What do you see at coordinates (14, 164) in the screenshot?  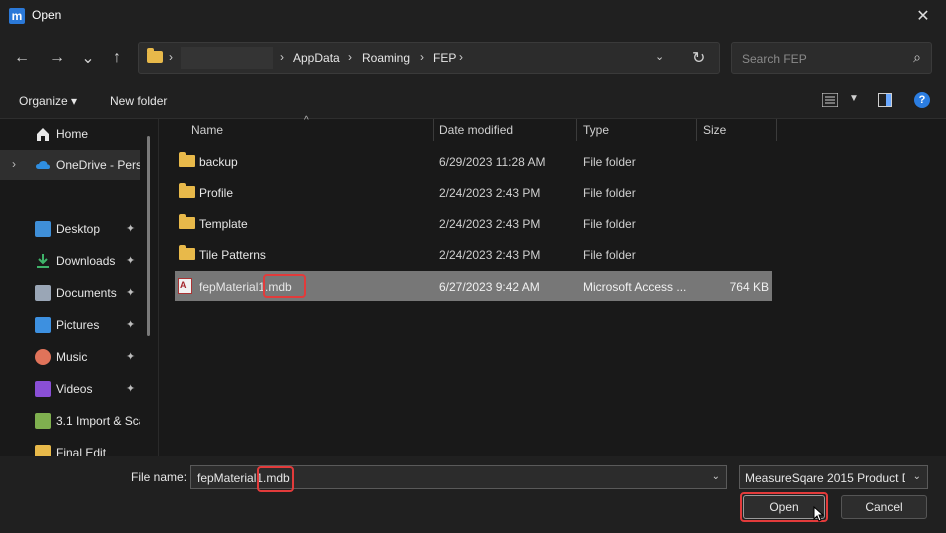 I see `expand-chevron-icon: ›` at bounding box center [14, 164].